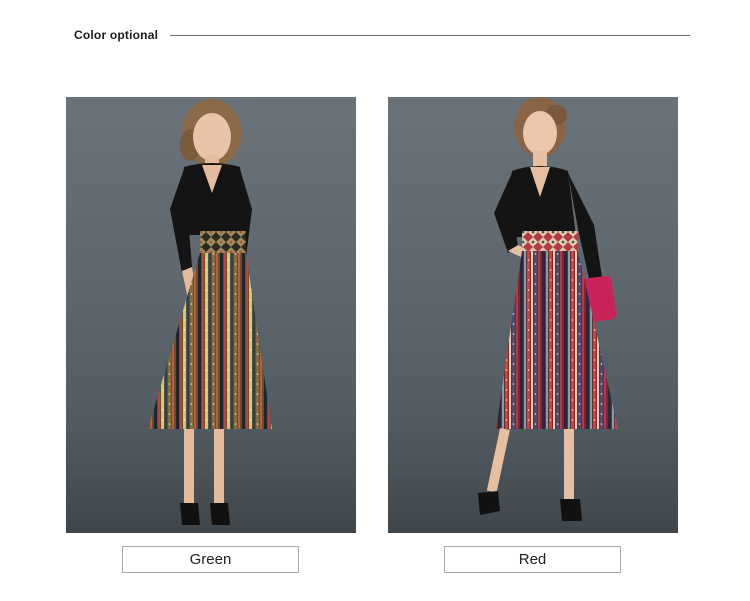 The image size is (750, 601). I want to click on section-divider, so click(430, 35).